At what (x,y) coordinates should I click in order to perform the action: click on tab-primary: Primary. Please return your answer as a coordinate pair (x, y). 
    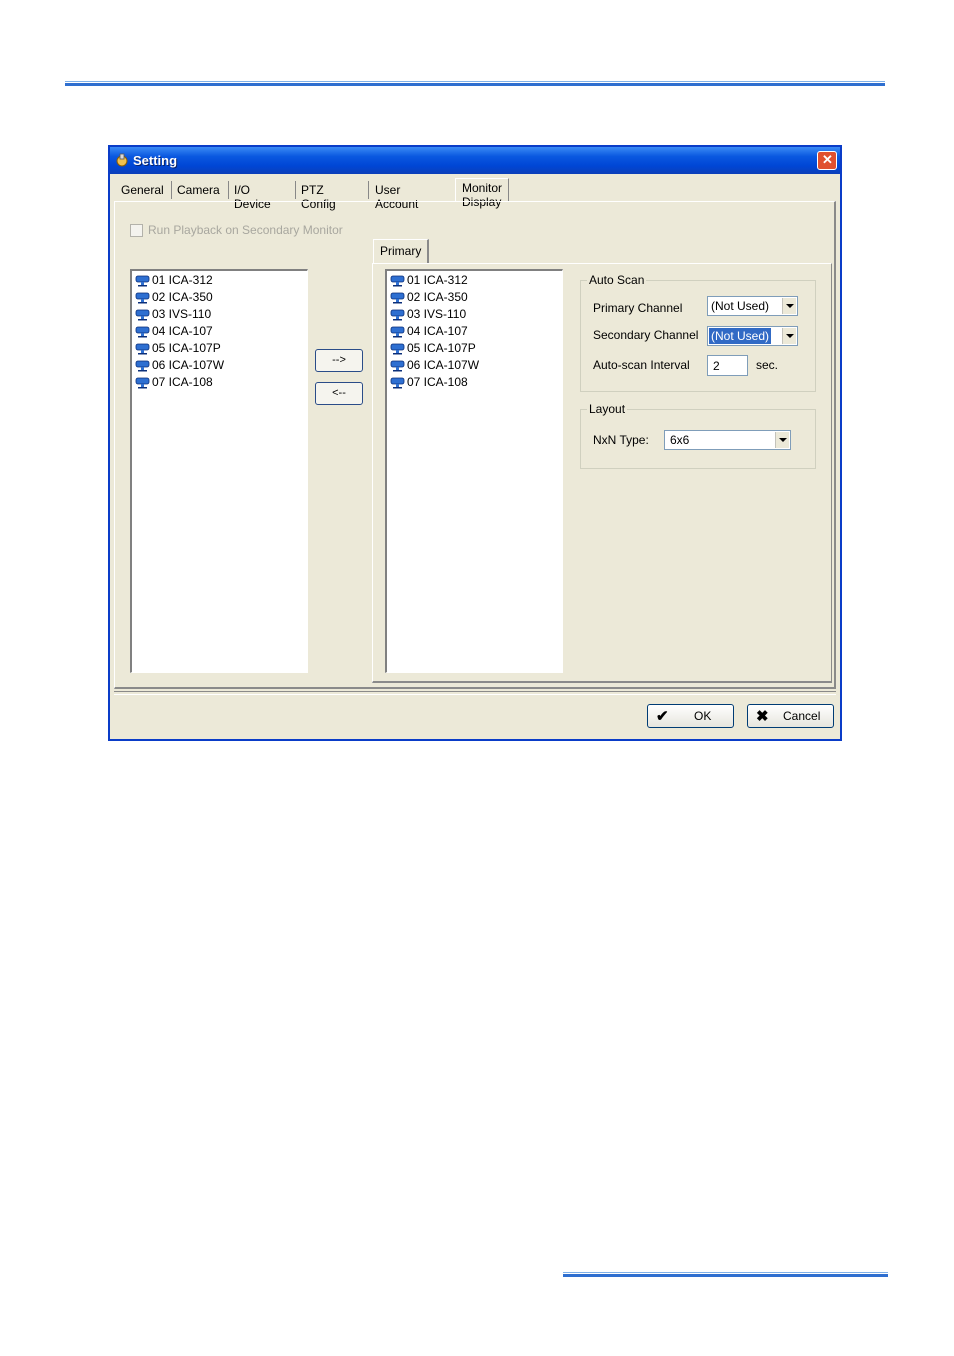
    Looking at the image, I should click on (401, 251).